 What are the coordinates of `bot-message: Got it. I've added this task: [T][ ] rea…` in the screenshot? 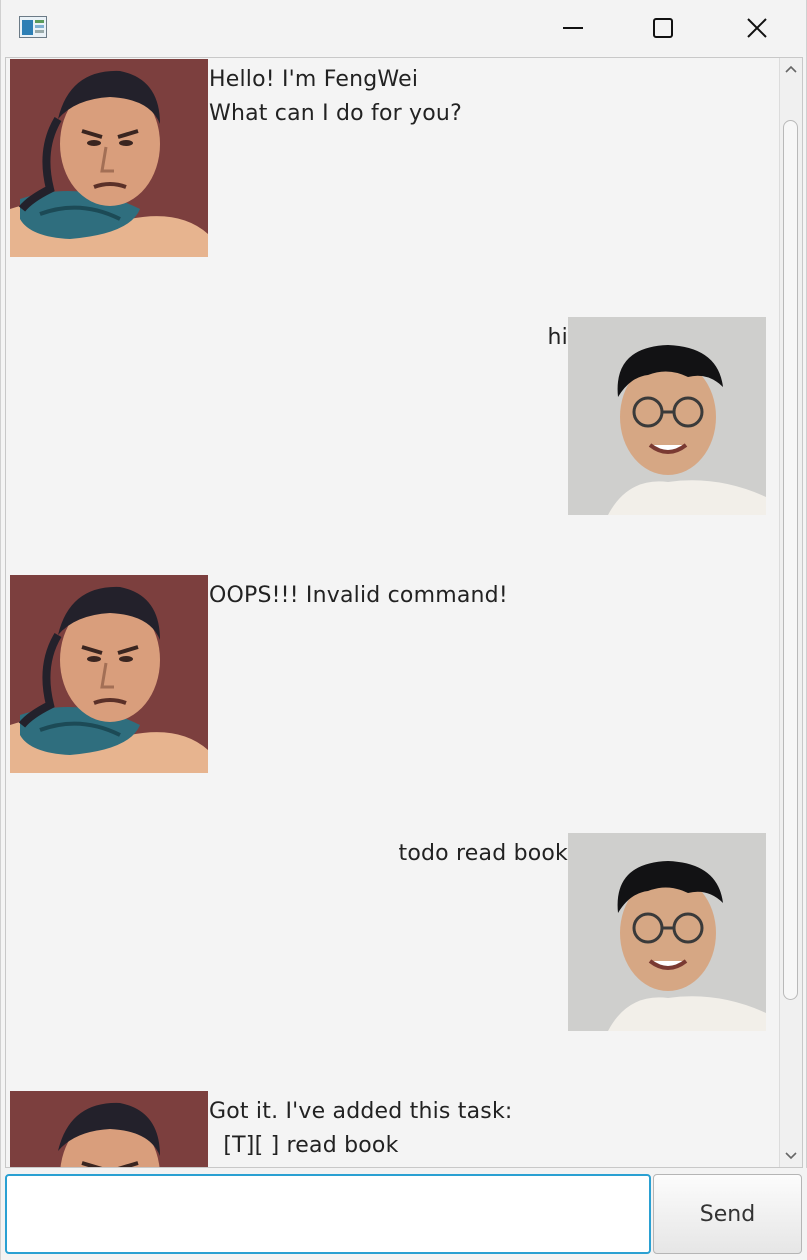 It's located at (361, 1128).